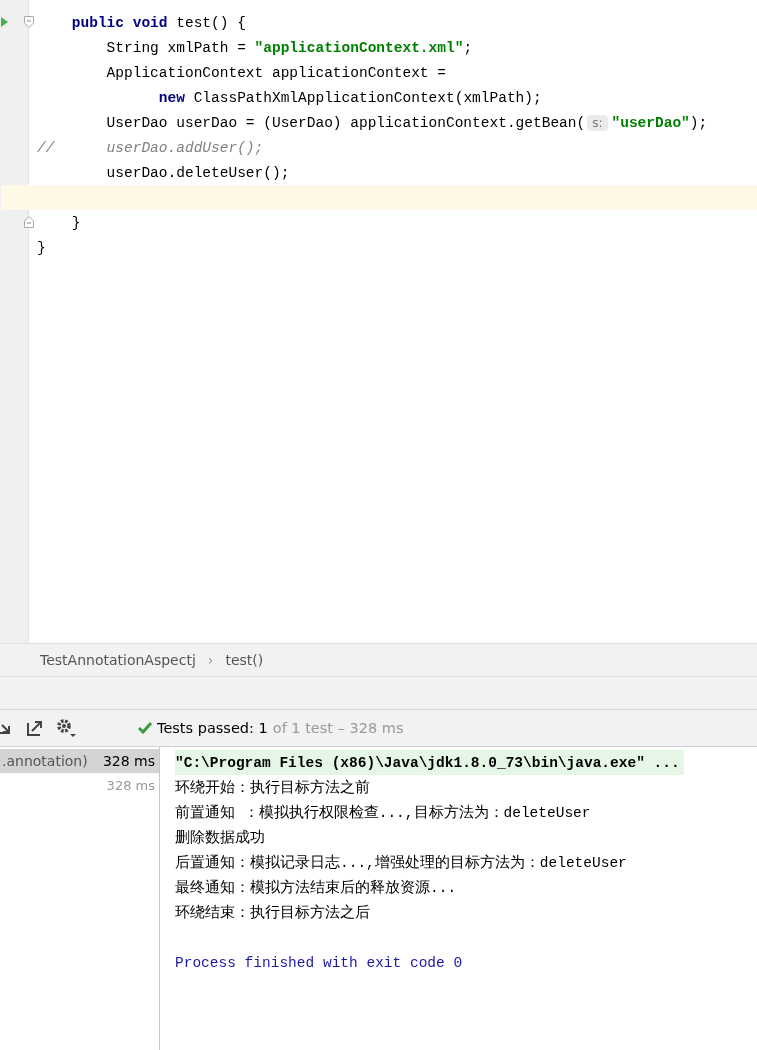  Describe the element at coordinates (319, 963) in the screenshot. I see `console-exit-message: Process finished with exit code 0` at that location.